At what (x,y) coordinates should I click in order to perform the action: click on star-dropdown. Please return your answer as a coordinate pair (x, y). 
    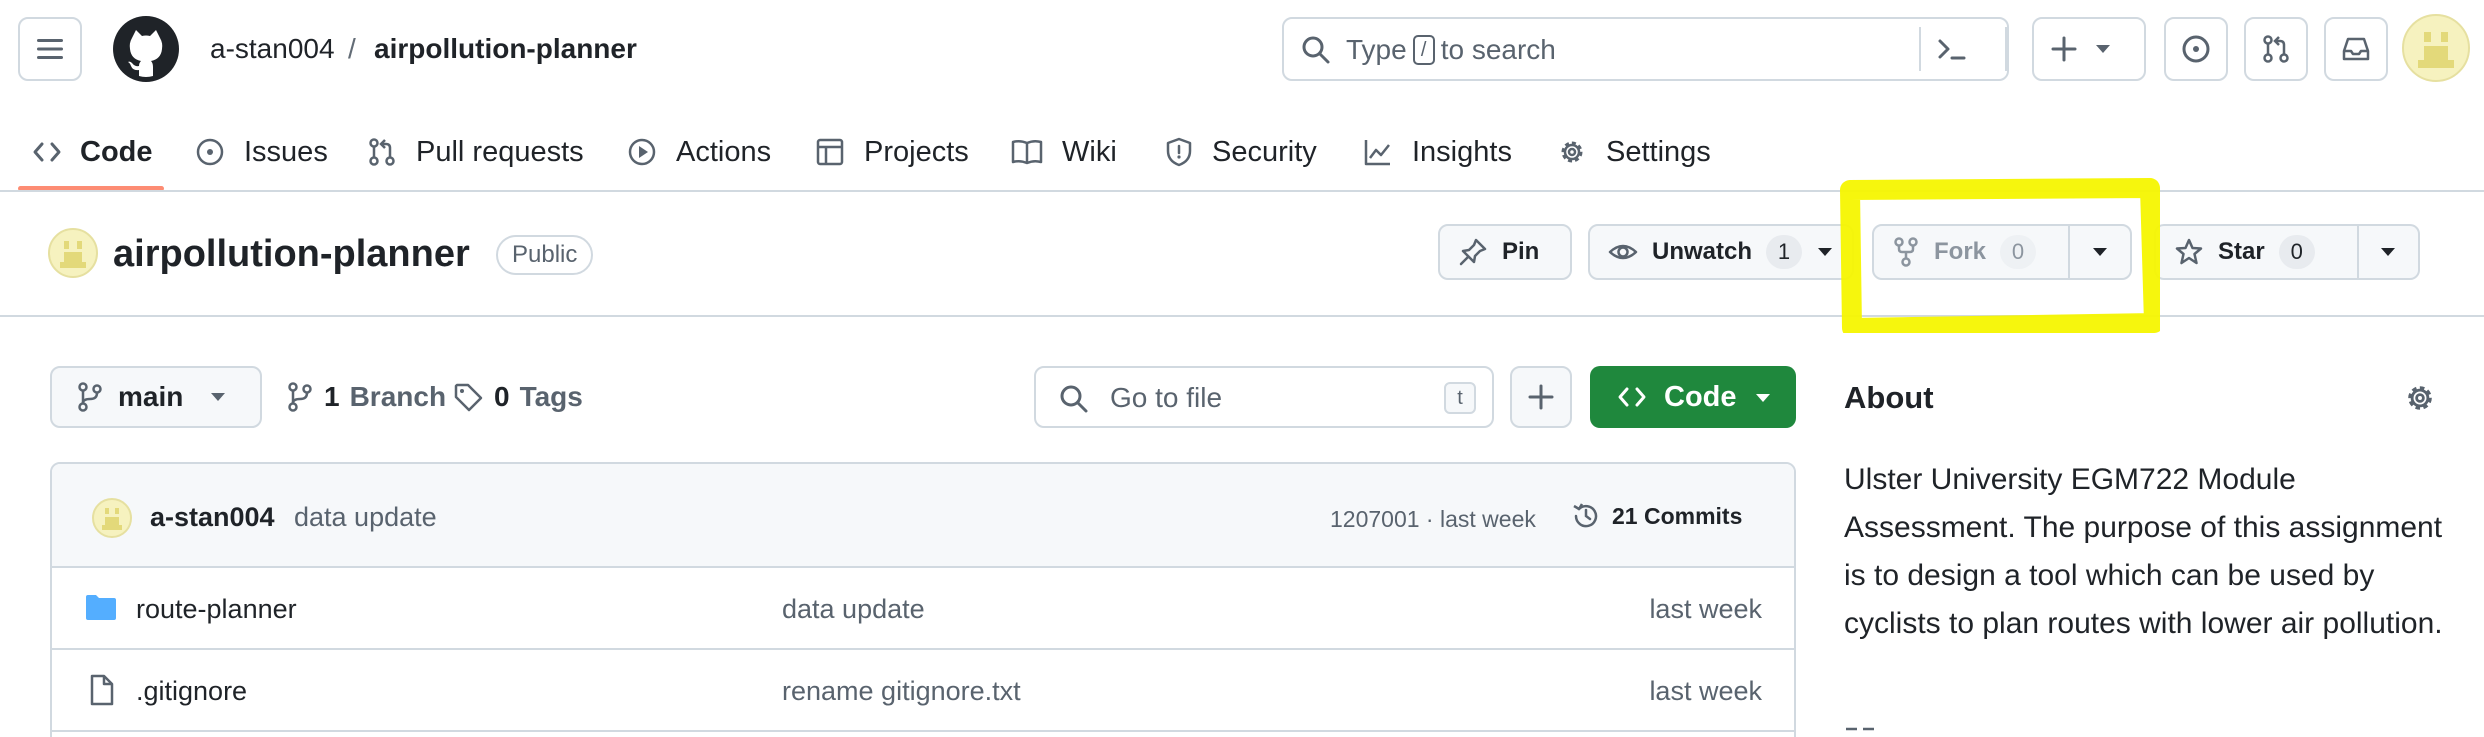
    Looking at the image, I should click on (2387, 252).